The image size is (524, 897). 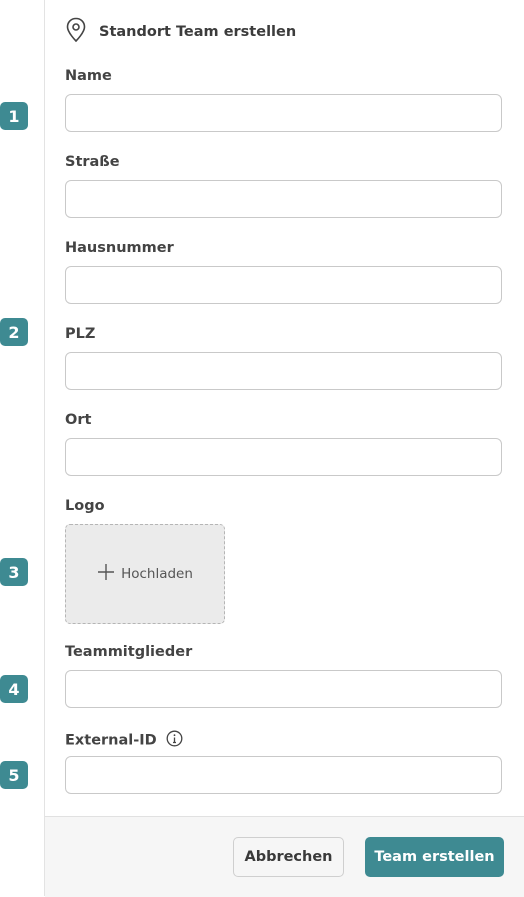 What do you see at coordinates (283, 457) in the screenshot?
I see `city-input` at bounding box center [283, 457].